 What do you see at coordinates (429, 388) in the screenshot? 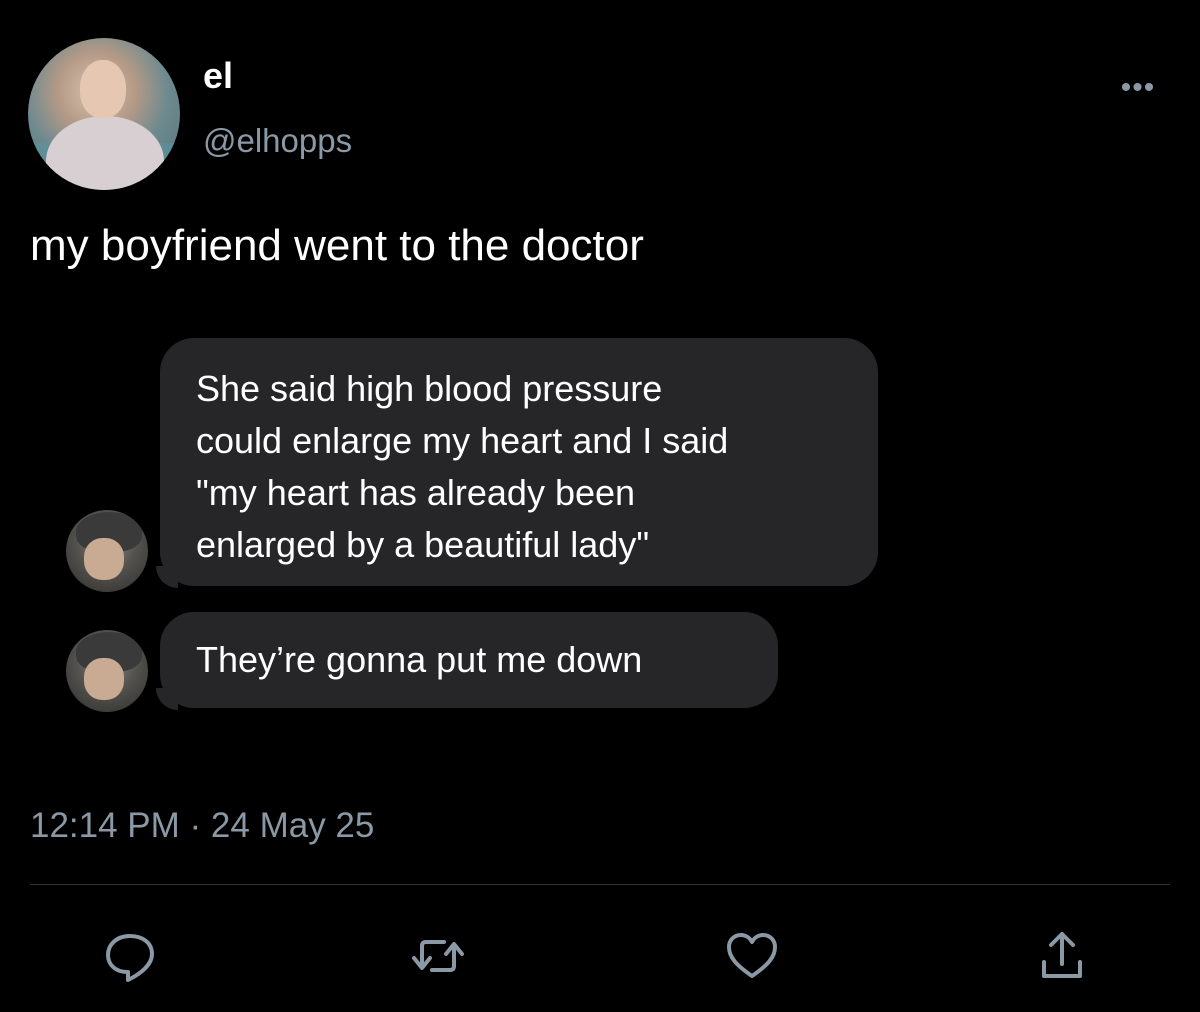
I see `message-line: She said high blood pressure` at bounding box center [429, 388].